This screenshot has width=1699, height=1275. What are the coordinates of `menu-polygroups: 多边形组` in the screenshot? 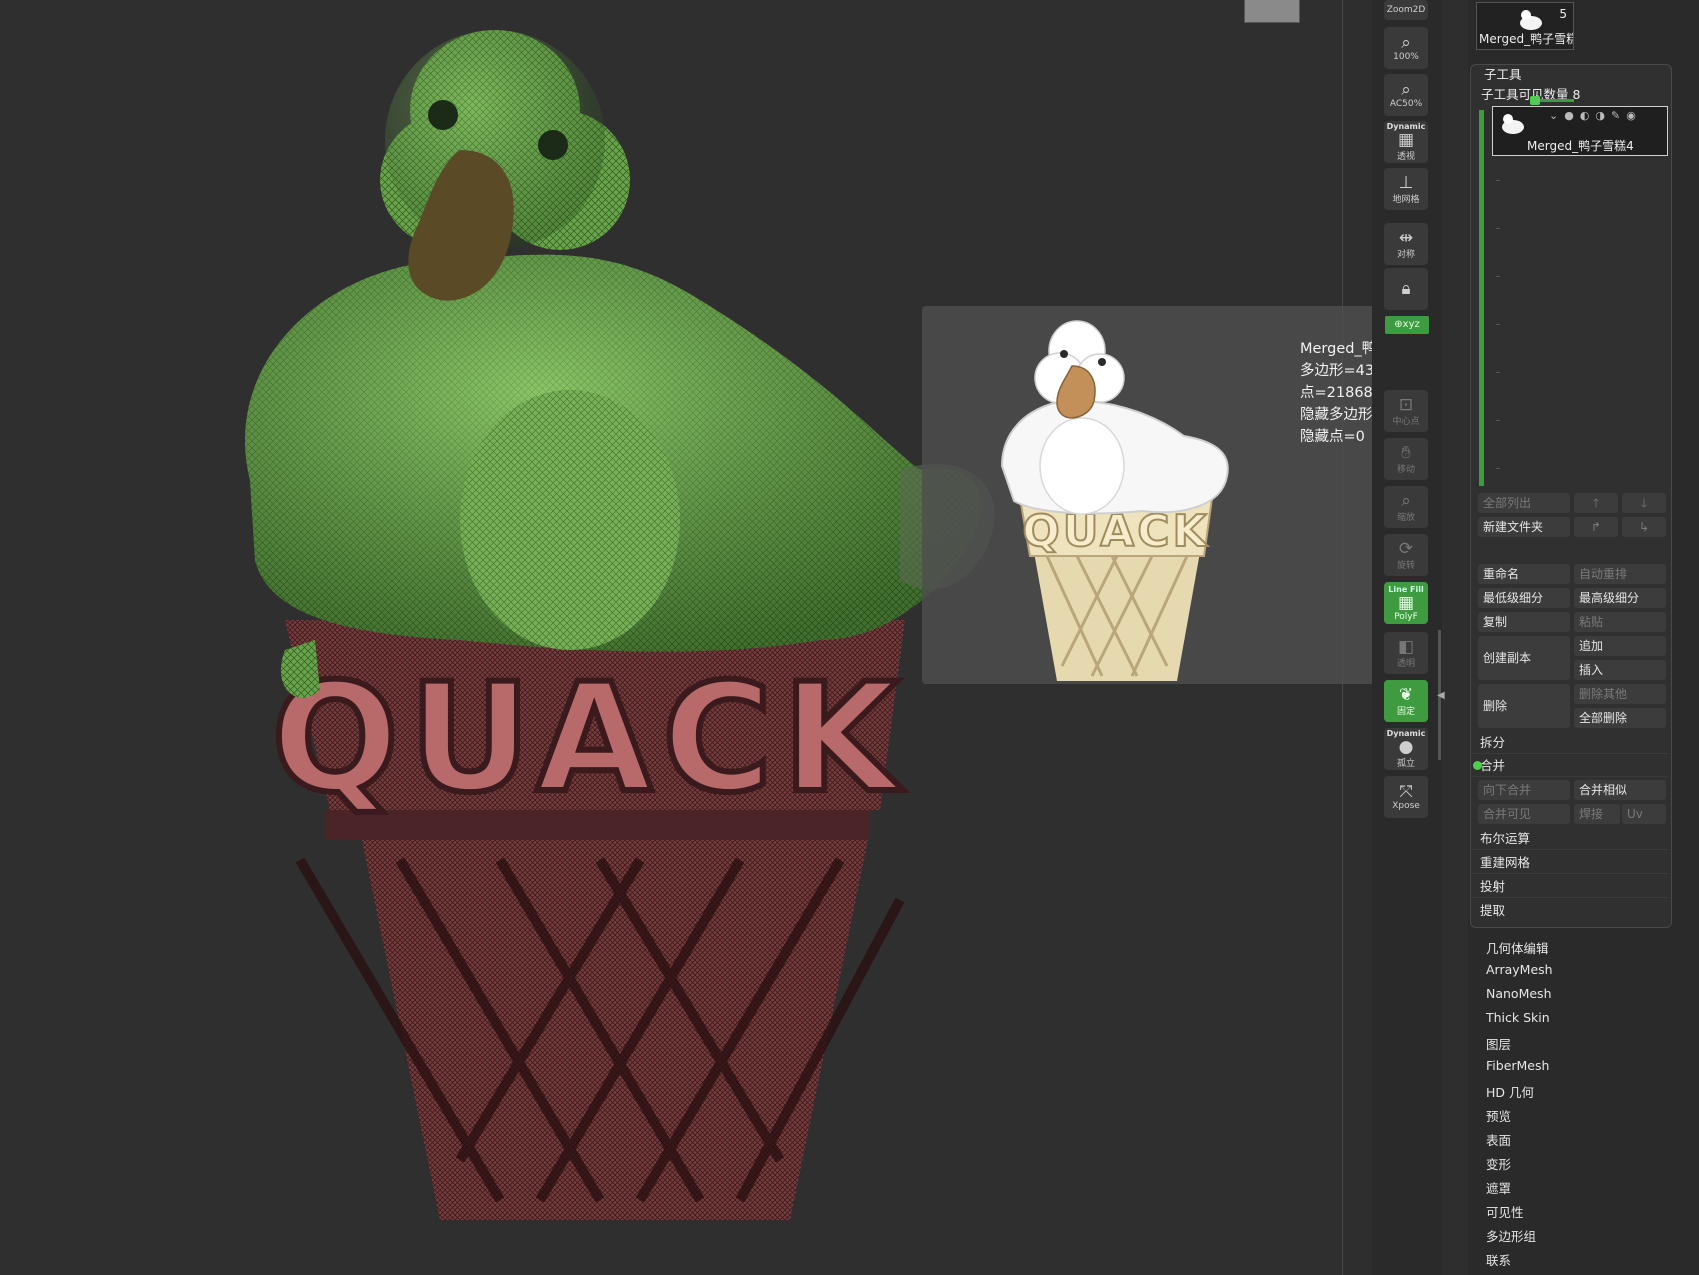 It's located at (1511, 1235).